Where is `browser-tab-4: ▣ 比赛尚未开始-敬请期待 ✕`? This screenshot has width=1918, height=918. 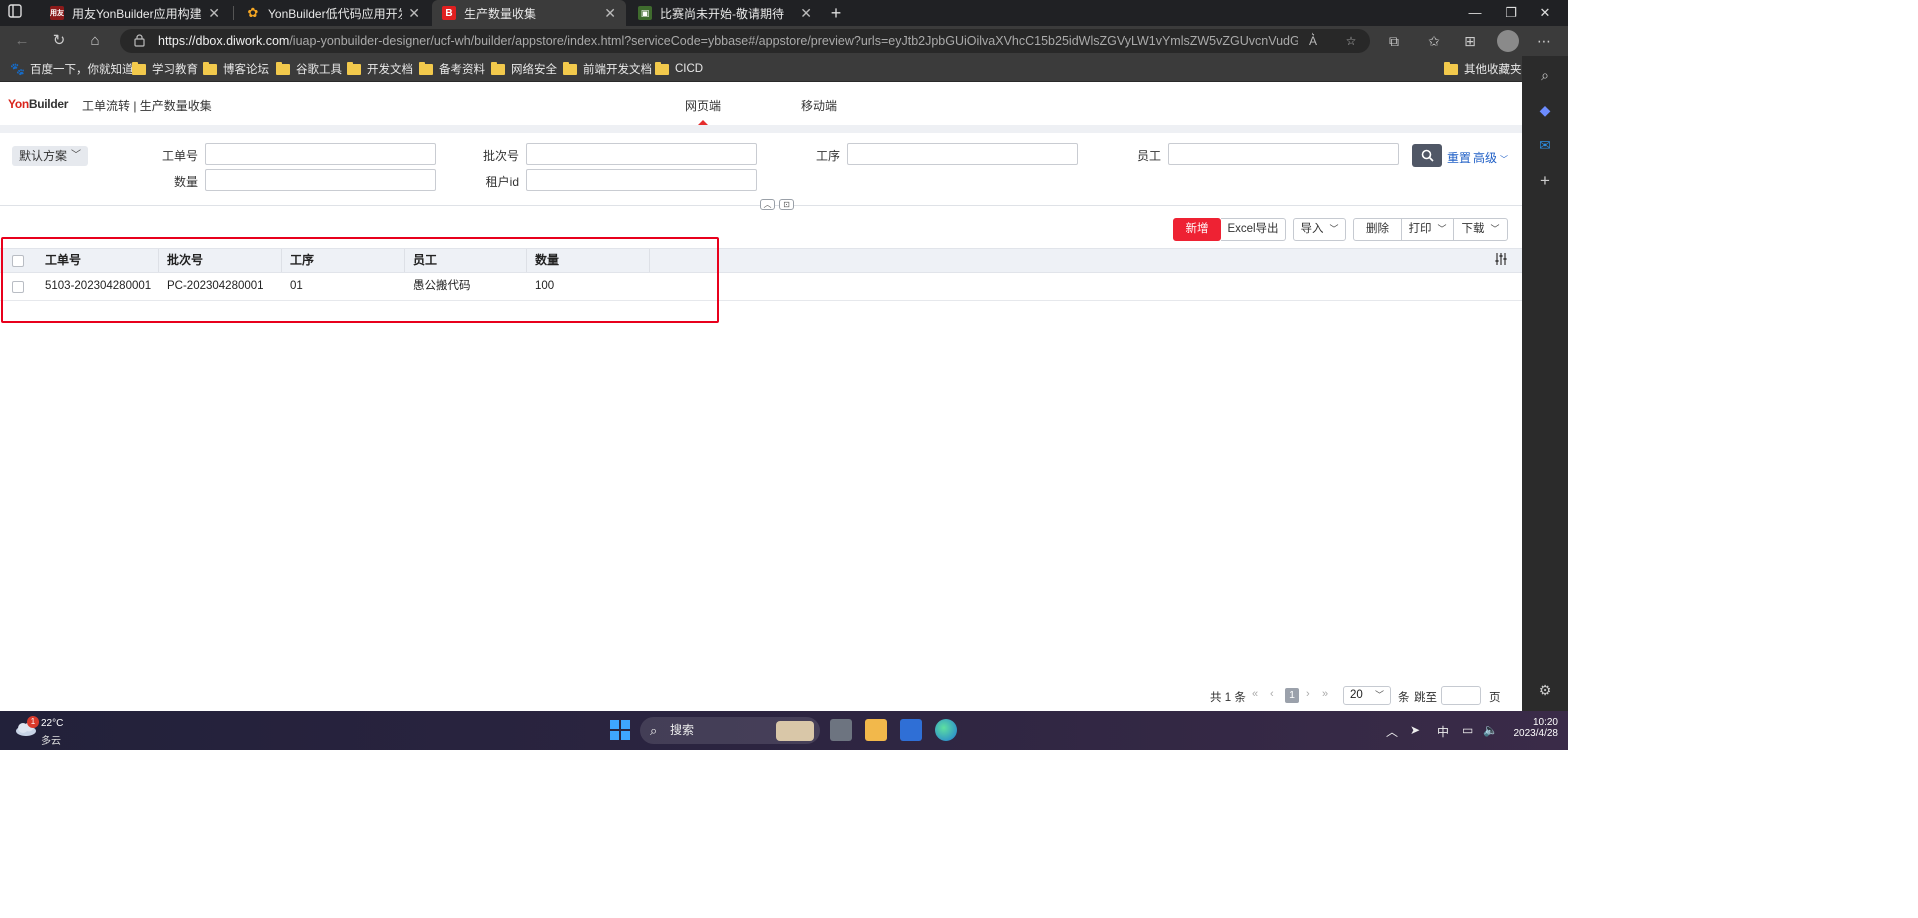
browser-tab-4: ▣ 比赛尚未开始-敬请期待 ✕ is located at coordinates (725, 13).